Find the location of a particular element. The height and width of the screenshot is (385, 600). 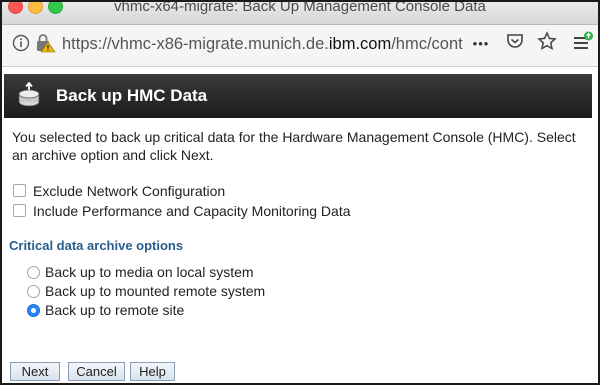

page-actions-button: ••• is located at coordinates (481, 44).